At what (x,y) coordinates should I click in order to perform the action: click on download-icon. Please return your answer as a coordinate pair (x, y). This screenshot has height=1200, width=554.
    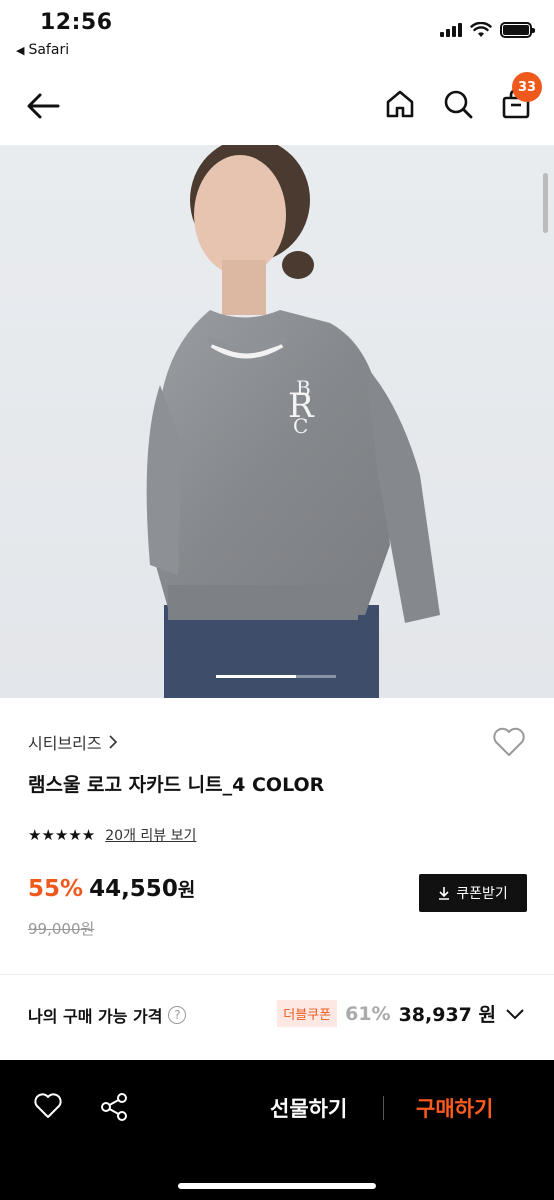
    Looking at the image, I should click on (444, 893).